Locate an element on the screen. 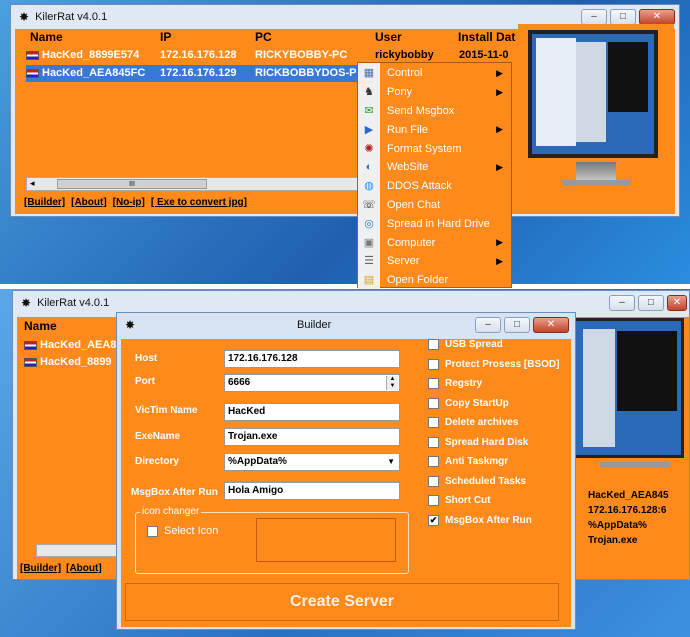  horizontal-scrollbar is located at coordinates (77, 550).